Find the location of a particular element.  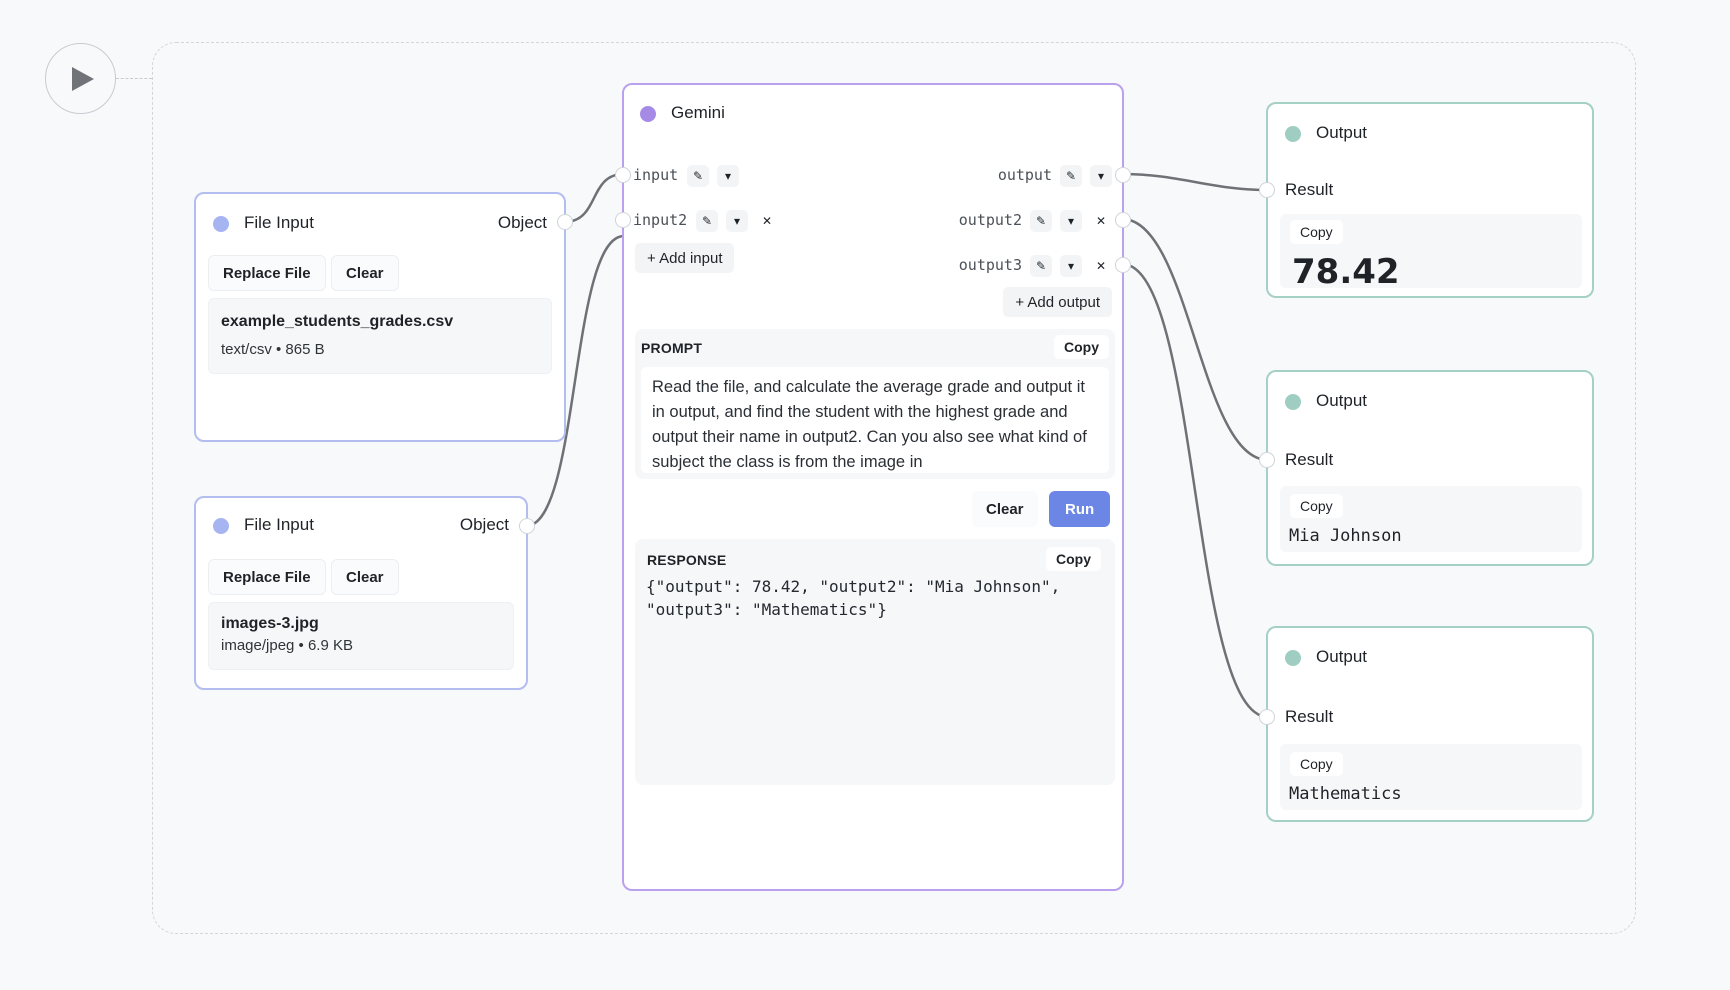

output3-dropdown-icon: ▾ is located at coordinates (1071, 266).